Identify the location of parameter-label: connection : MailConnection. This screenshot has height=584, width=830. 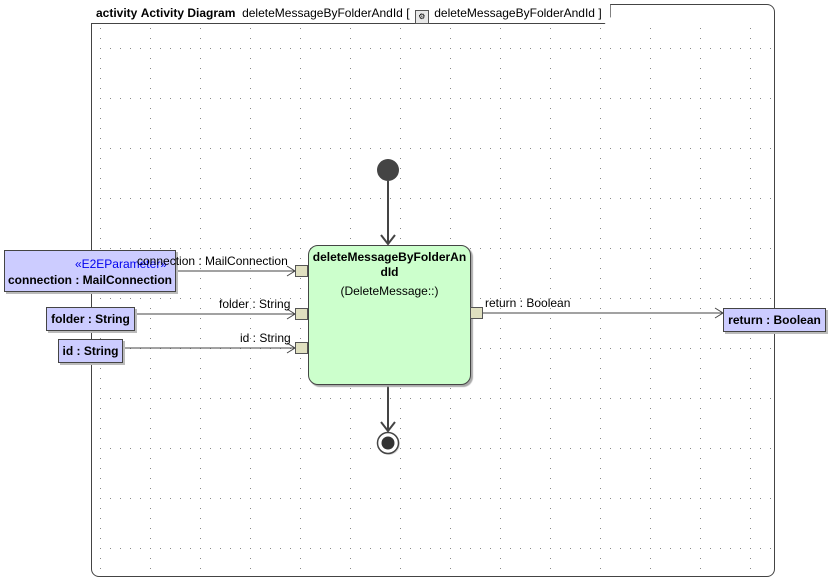
(90, 280).